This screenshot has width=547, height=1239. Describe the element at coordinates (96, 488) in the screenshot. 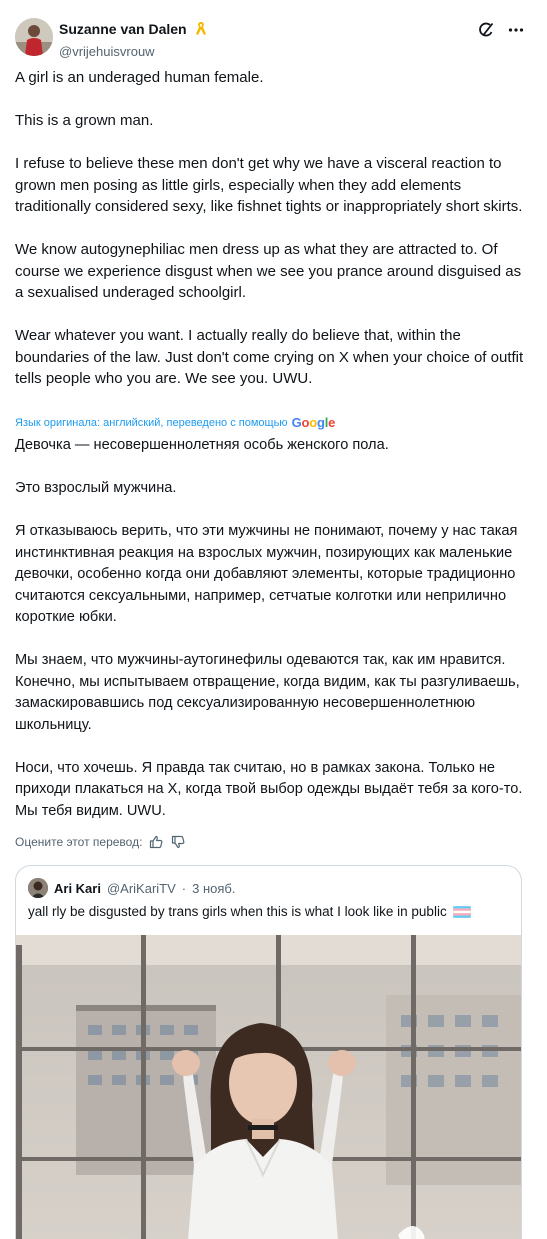

I see `translated-paragraph: Это взрослый мужчина.` at that location.